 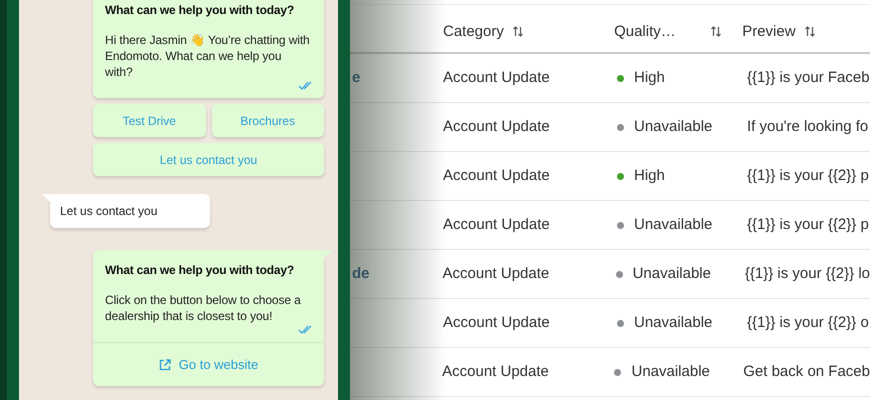 I want to click on table-cell: {{1}} is your {{2}} lo, so click(x=807, y=273).